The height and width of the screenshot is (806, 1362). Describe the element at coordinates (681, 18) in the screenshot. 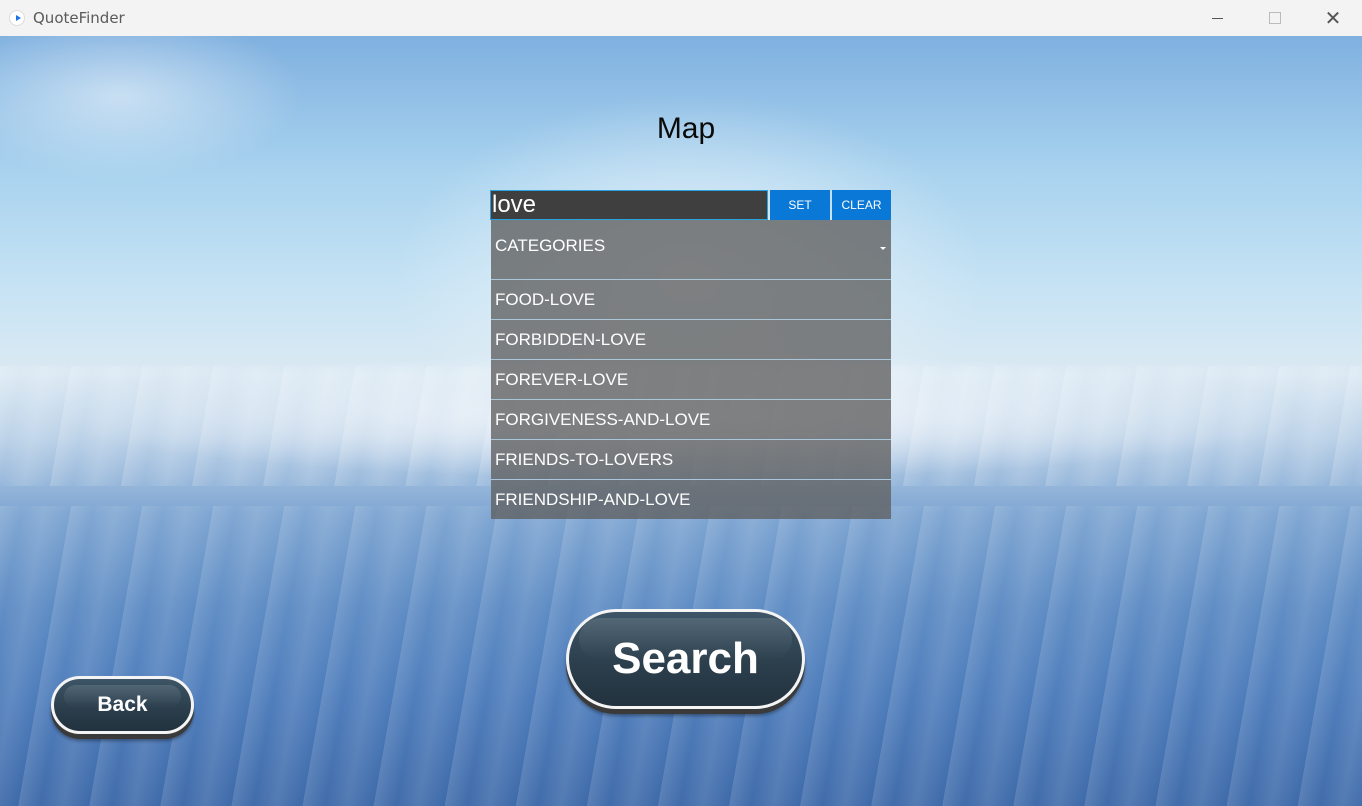

I see `title-bar: QuoteFinder ✕` at that location.